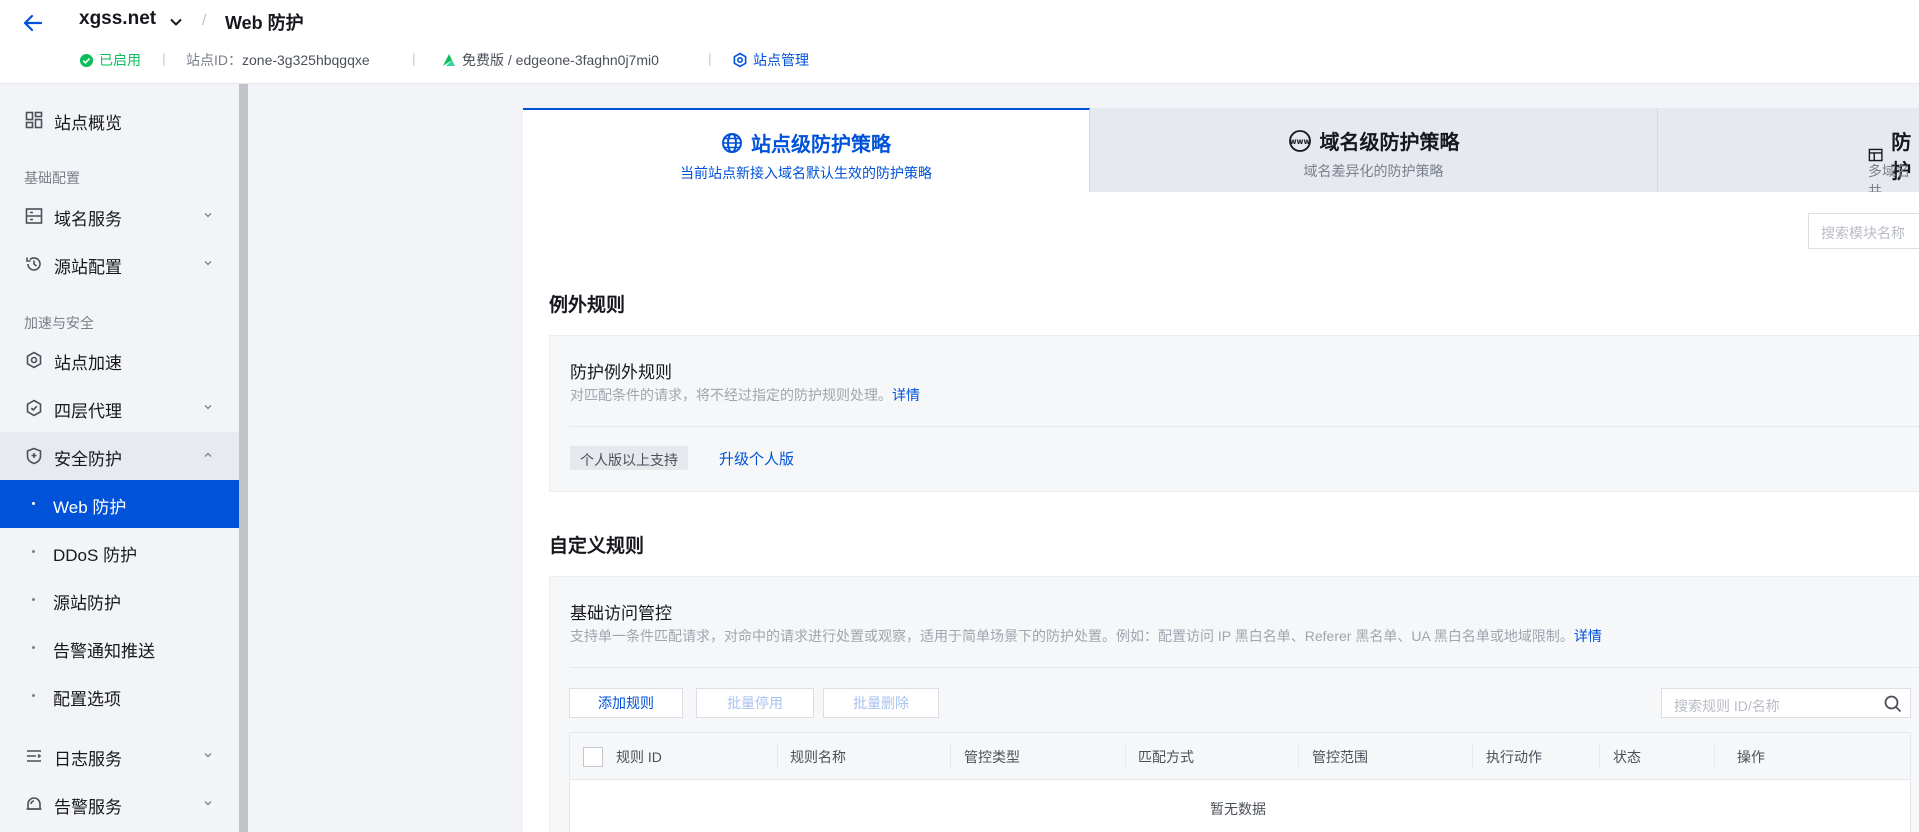 The width and height of the screenshot is (1919, 832). What do you see at coordinates (1786, 703) in the screenshot?
I see `rule-search-input: 搜索规则 ID/名称` at bounding box center [1786, 703].